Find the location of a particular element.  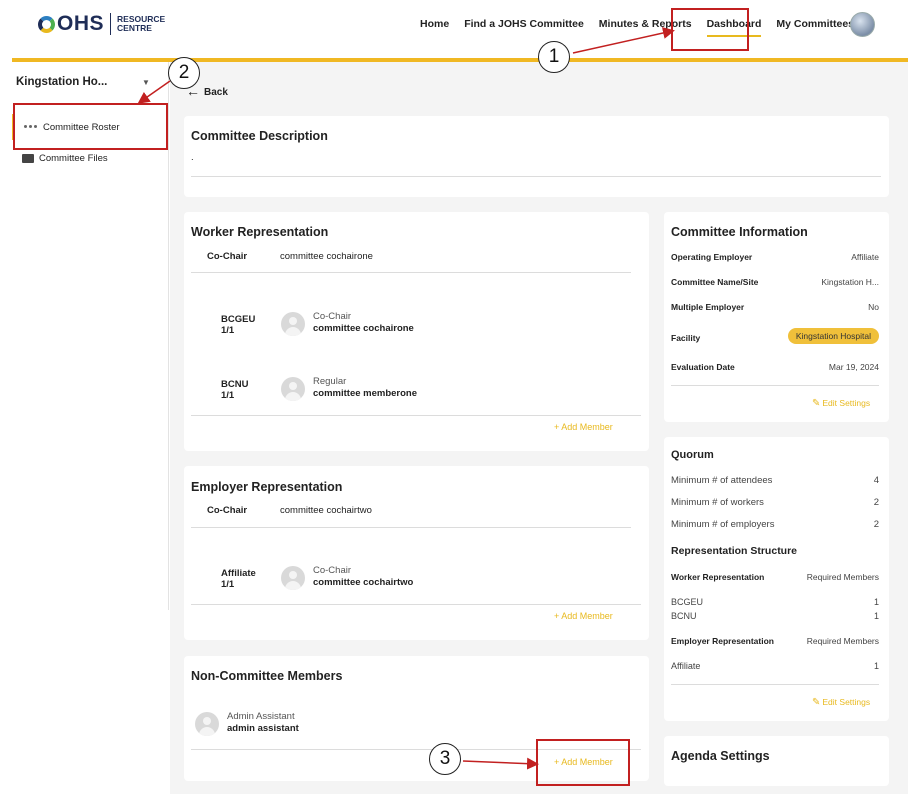

back-label: Back is located at coordinates (216, 92).